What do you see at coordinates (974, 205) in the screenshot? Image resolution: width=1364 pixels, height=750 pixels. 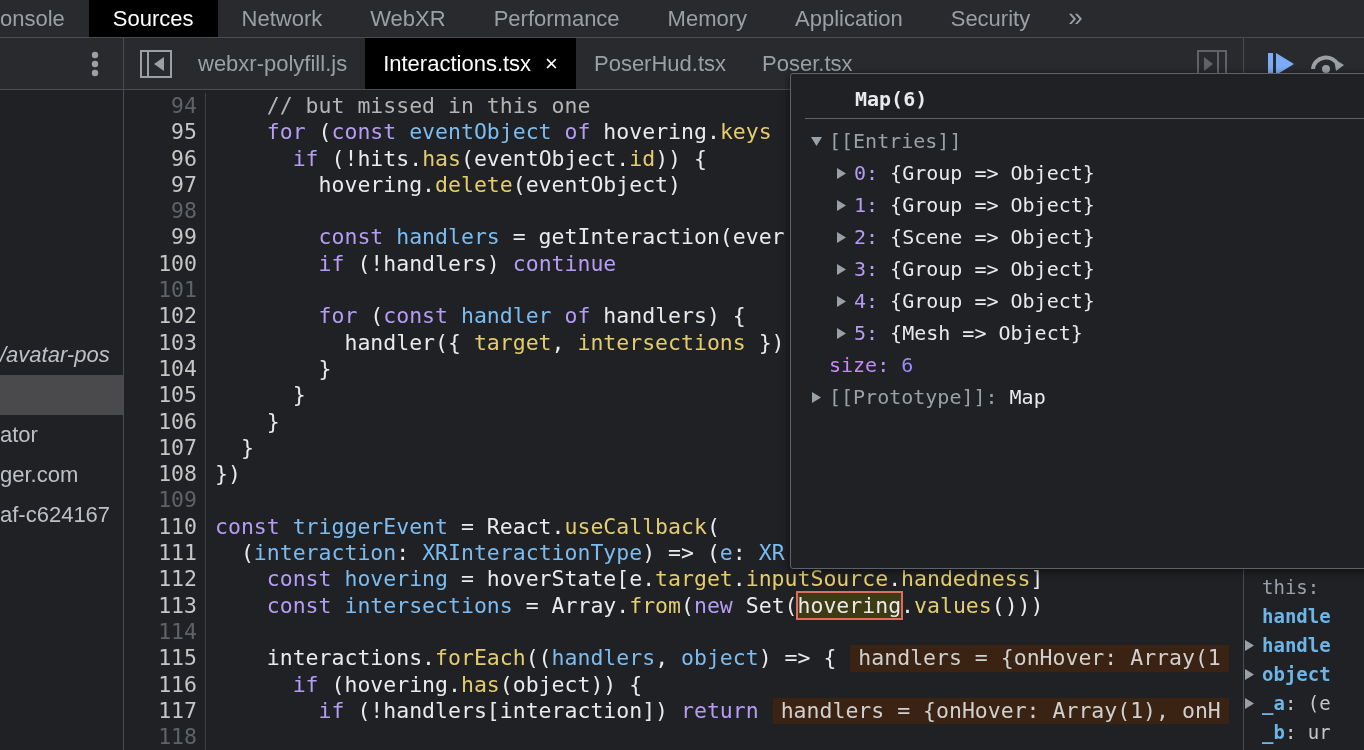 I see `tree-item: 1: {Group => Object}` at bounding box center [974, 205].